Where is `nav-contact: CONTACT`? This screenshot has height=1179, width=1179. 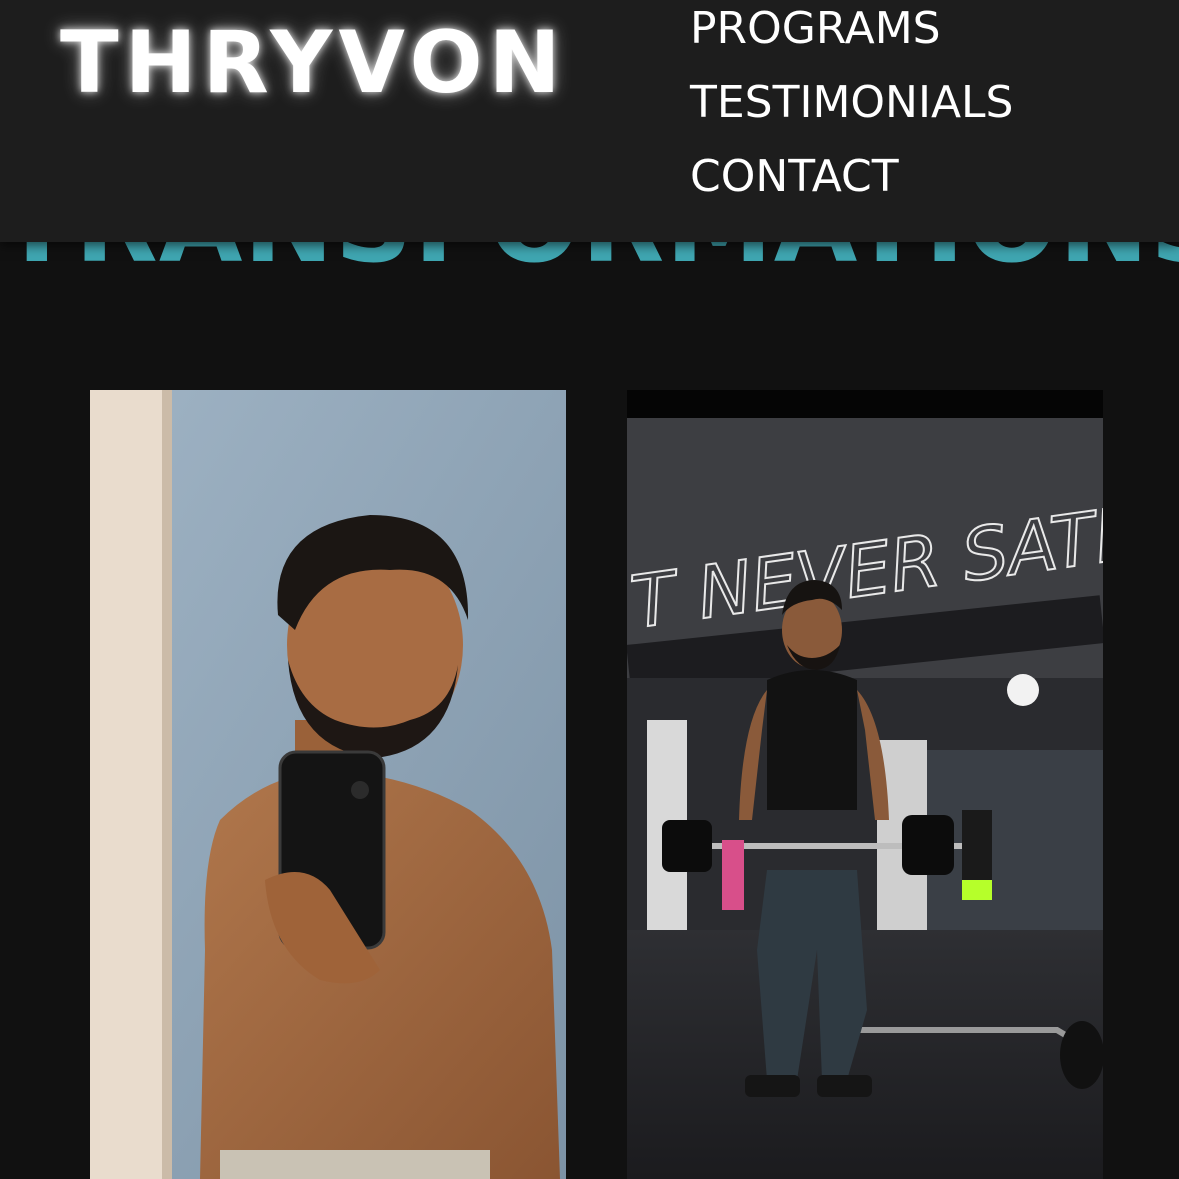 nav-contact: CONTACT is located at coordinates (852, 177).